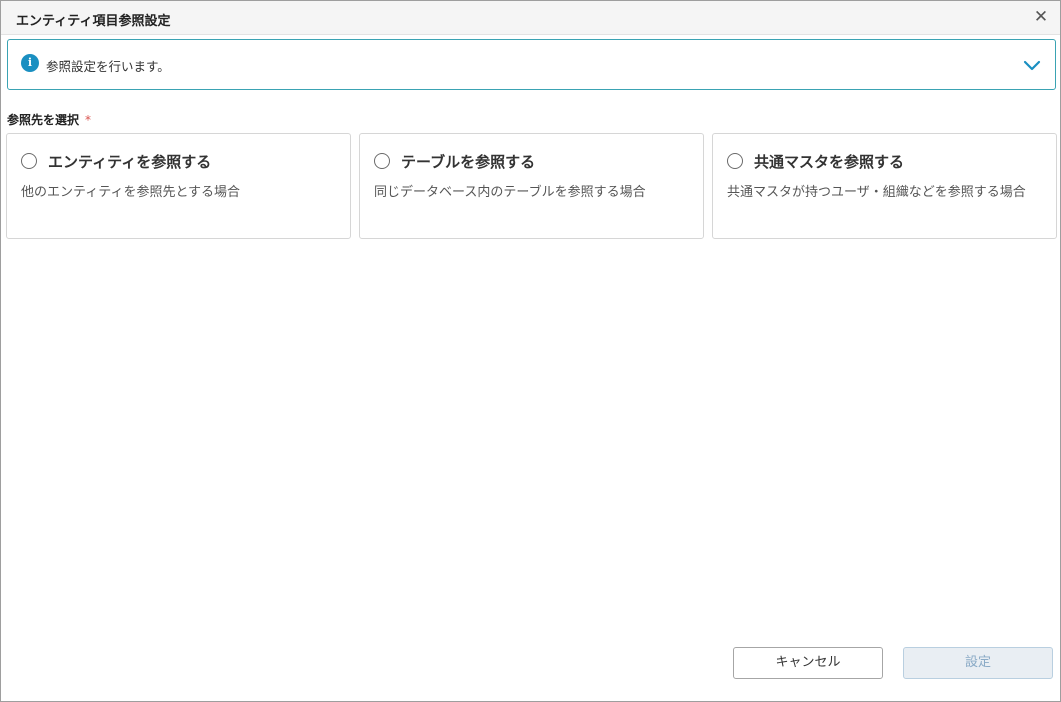  I want to click on option-description: 他のエンティティを参照先とする場合, so click(131, 192).